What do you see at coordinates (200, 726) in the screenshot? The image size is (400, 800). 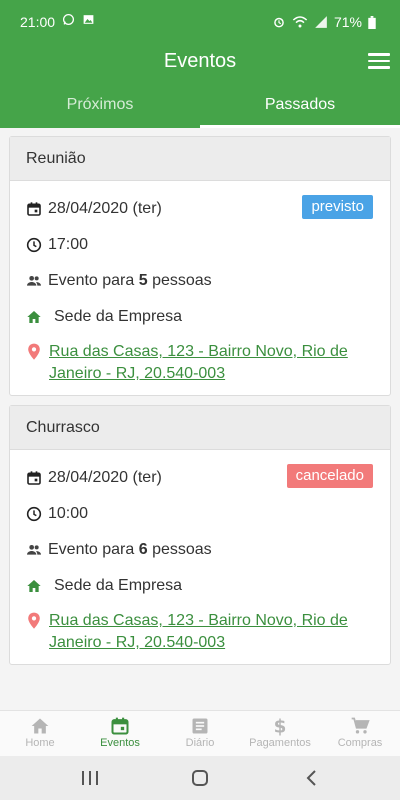 I see `journal-icon` at bounding box center [200, 726].